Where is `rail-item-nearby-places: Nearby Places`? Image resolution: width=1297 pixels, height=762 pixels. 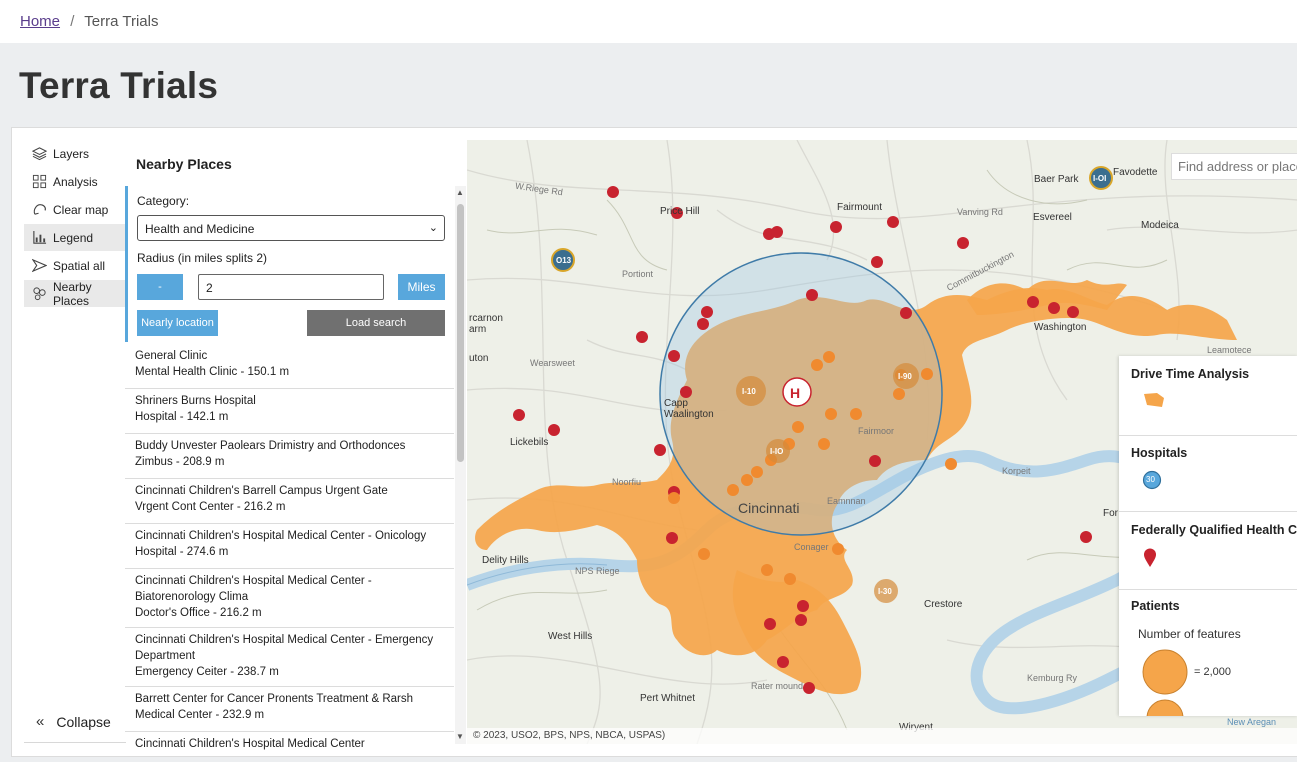 rail-item-nearby-places: Nearby Places is located at coordinates (75, 293).